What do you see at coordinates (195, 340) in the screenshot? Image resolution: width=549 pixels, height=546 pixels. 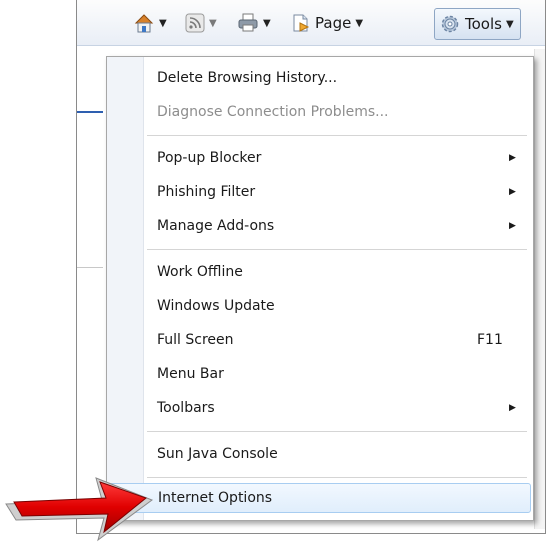 I see `menu-item-label: Full Screen` at bounding box center [195, 340].